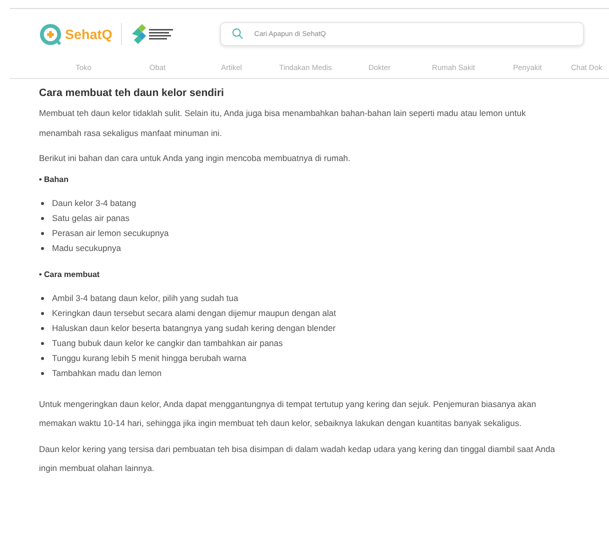  Describe the element at coordinates (88, 34) in the screenshot. I see `brand-name: SehatQ` at that location.